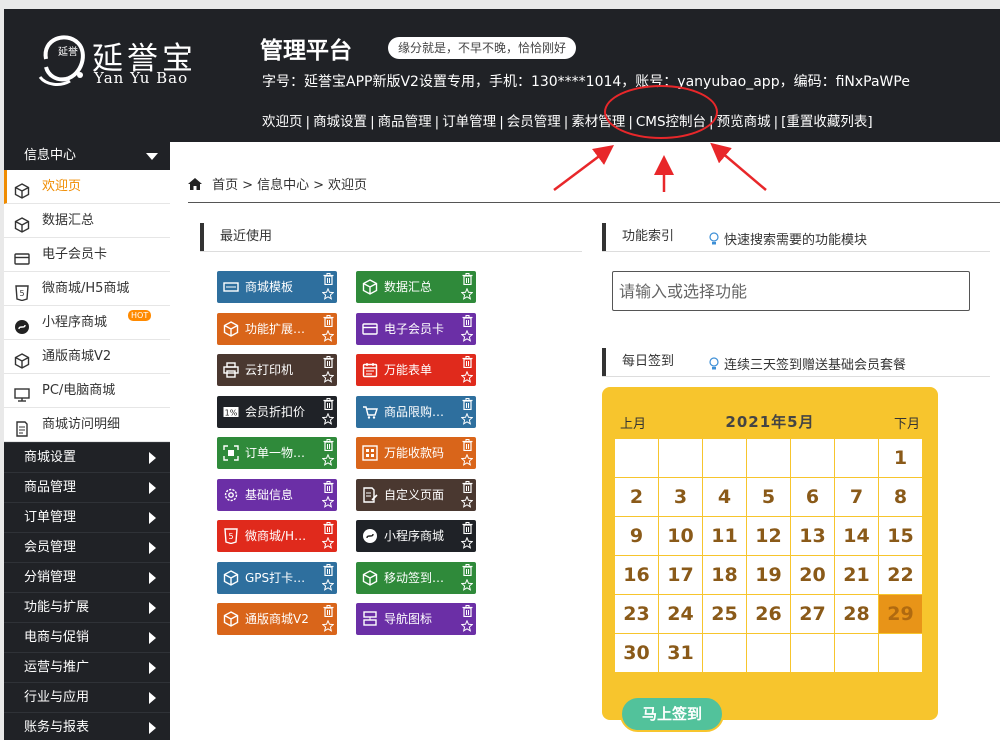  Describe the element at coordinates (340, 122) in the screenshot. I see `top-nav-item: 商城设置` at that location.